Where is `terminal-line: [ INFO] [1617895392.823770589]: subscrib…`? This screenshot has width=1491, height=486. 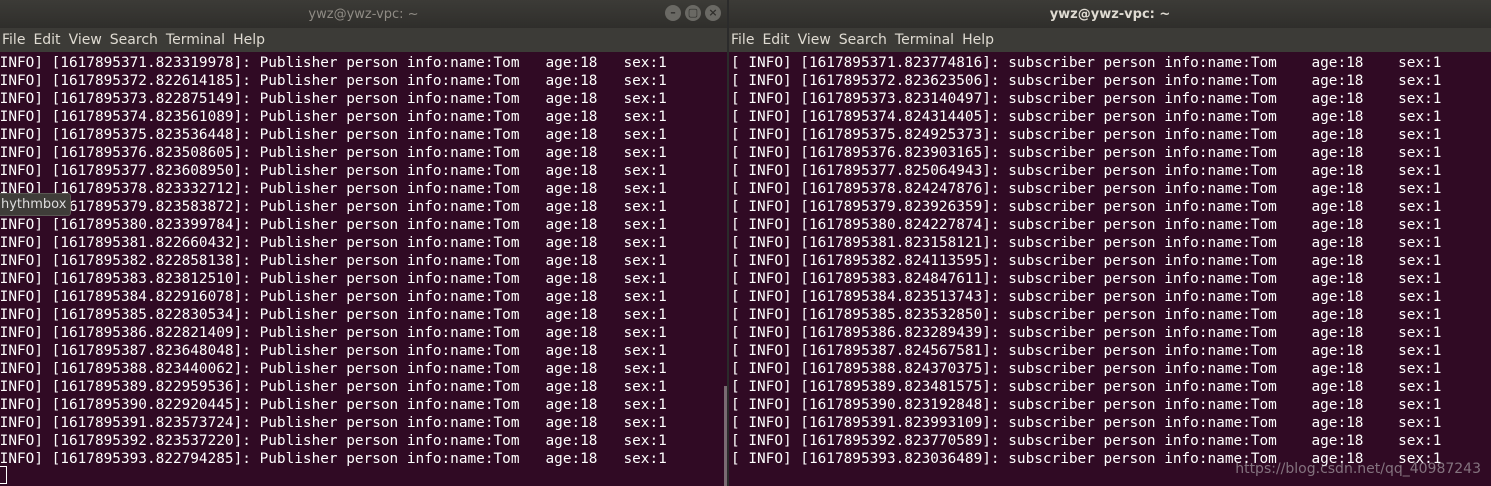
terminal-line: [ INFO] [1617895392.823770589]: subscrib… is located at coordinates (1086, 441).